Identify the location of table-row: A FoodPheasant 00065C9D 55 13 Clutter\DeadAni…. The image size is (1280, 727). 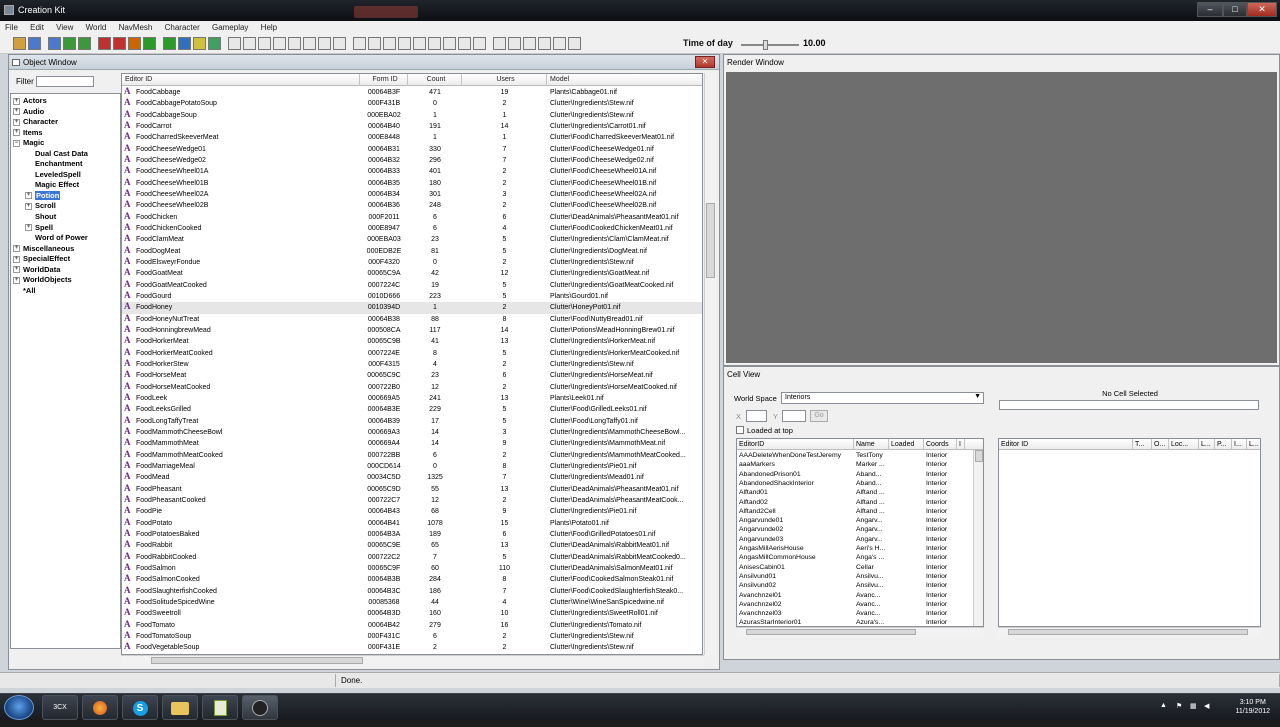
(412, 489).